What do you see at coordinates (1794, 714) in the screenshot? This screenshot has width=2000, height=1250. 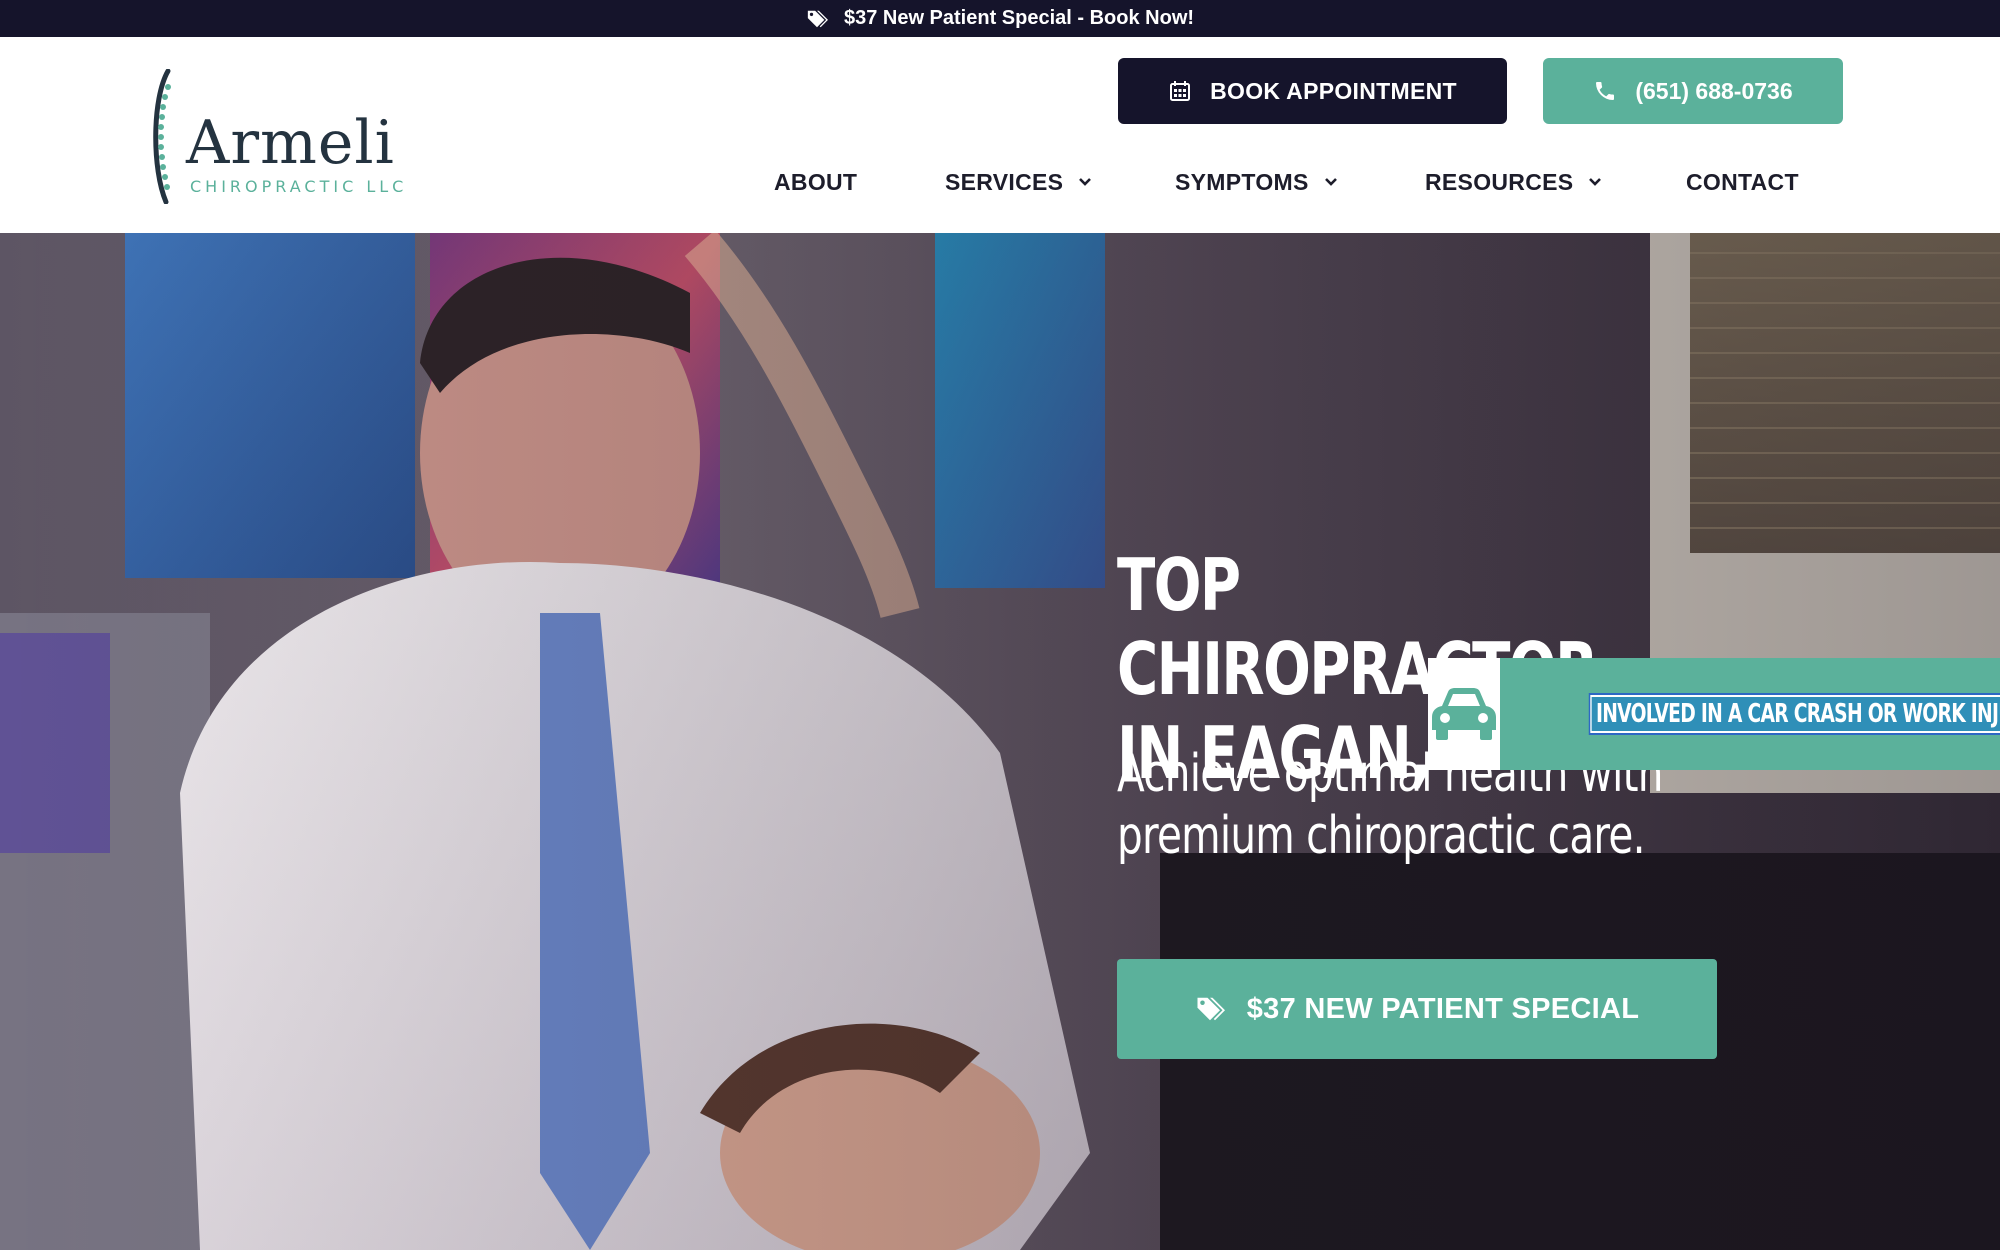 I see `car-crash-label: INVOLVED IN A CAR CRASH OR WORK INJURY?` at bounding box center [1794, 714].